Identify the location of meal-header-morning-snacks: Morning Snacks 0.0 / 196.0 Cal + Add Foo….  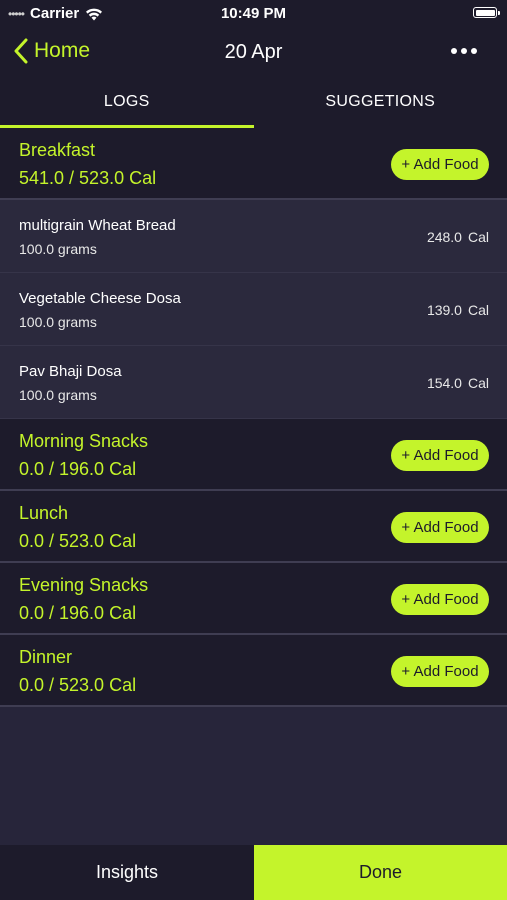
(253, 455).